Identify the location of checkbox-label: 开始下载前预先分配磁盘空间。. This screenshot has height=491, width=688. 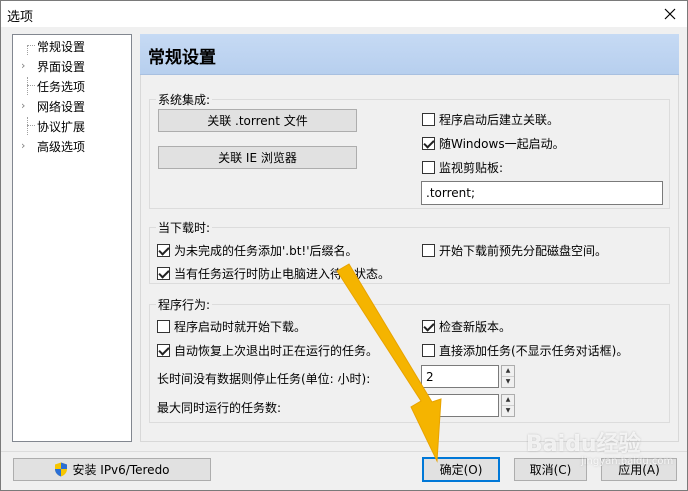
(523, 251).